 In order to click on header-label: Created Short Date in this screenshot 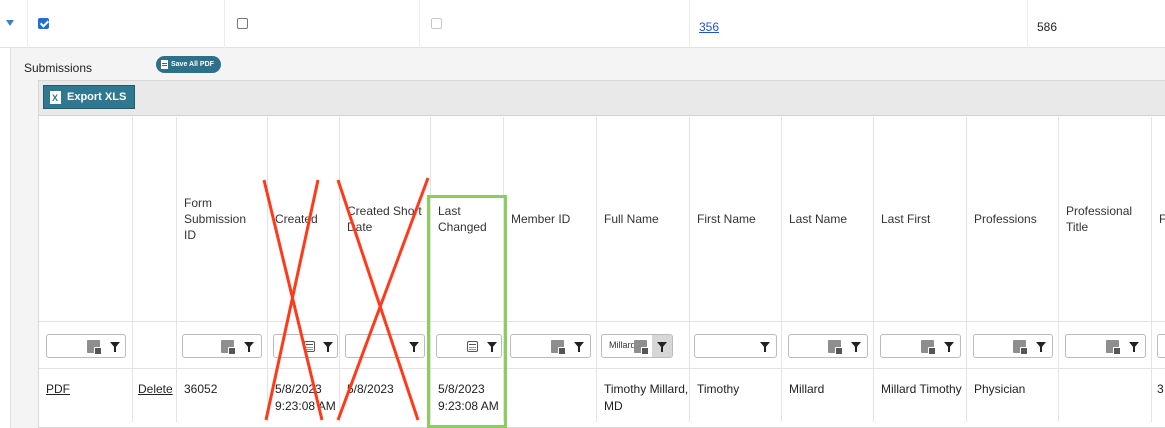, I will do `click(384, 219)`.